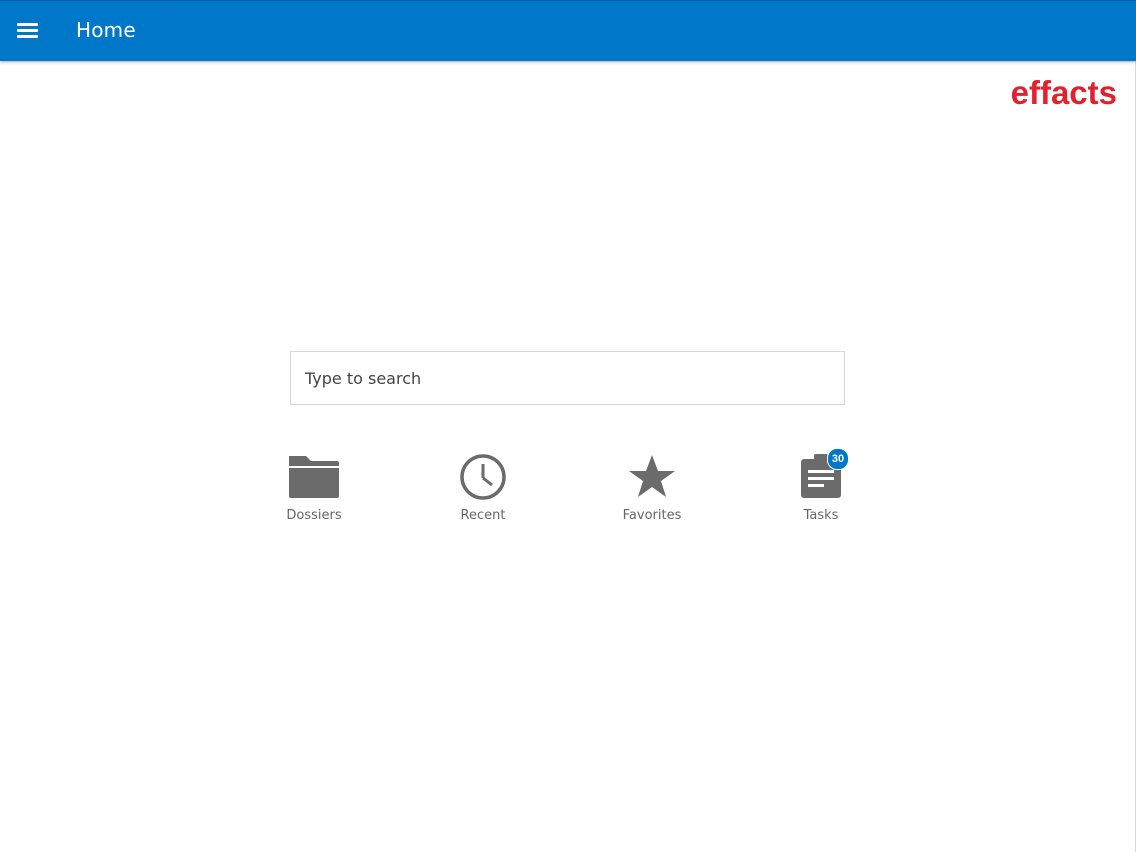 This screenshot has width=1136, height=852. What do you see at coordinates (652, 476) in the screenshot?
I see `star-icon` at bounding box center [652, 476].